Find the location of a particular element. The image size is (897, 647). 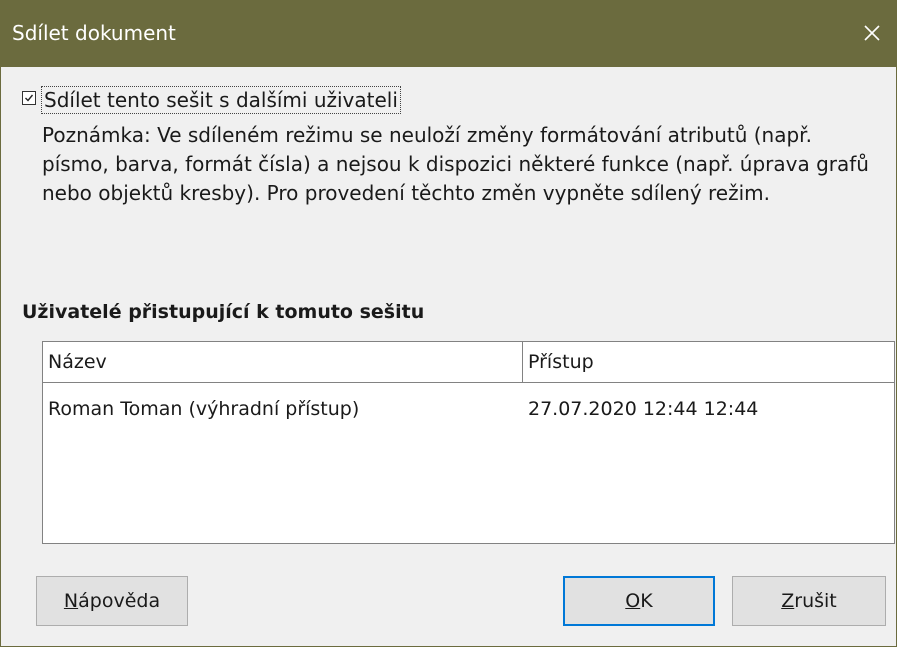

cancel-button: Zrušit is located at coordinates (809, 601).